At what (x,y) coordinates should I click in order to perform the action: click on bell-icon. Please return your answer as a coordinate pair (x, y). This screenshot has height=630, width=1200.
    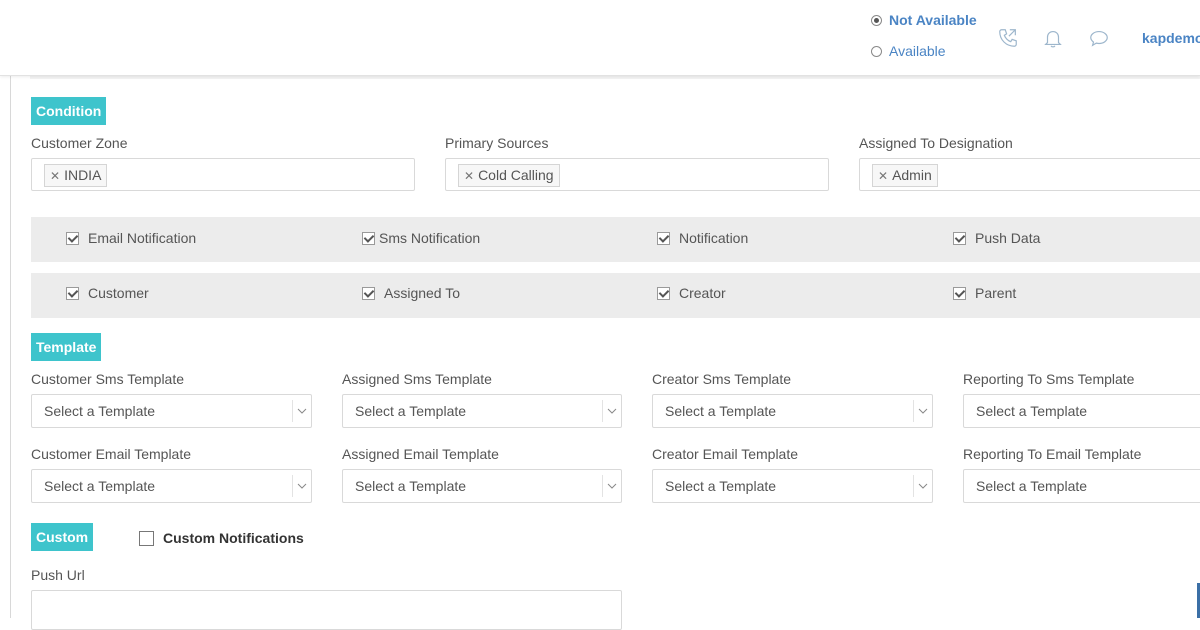
    Looking at the image, I should click on (1053, 38).